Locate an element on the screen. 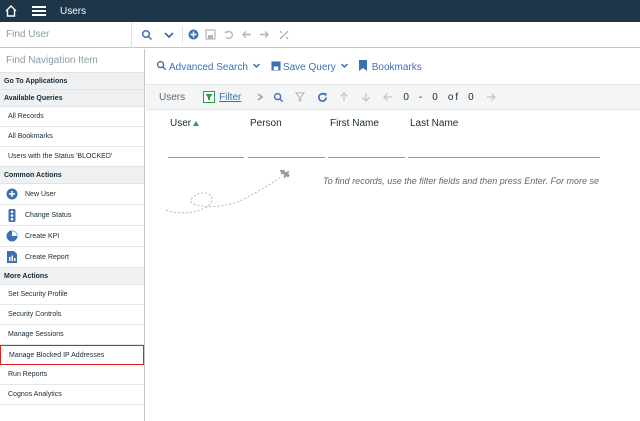 The height and width of the screenshot is (421, 640). action-manage-blocked-ip-addresses: Manage Blocked IP Addresses is located at coordinates (72, 355).